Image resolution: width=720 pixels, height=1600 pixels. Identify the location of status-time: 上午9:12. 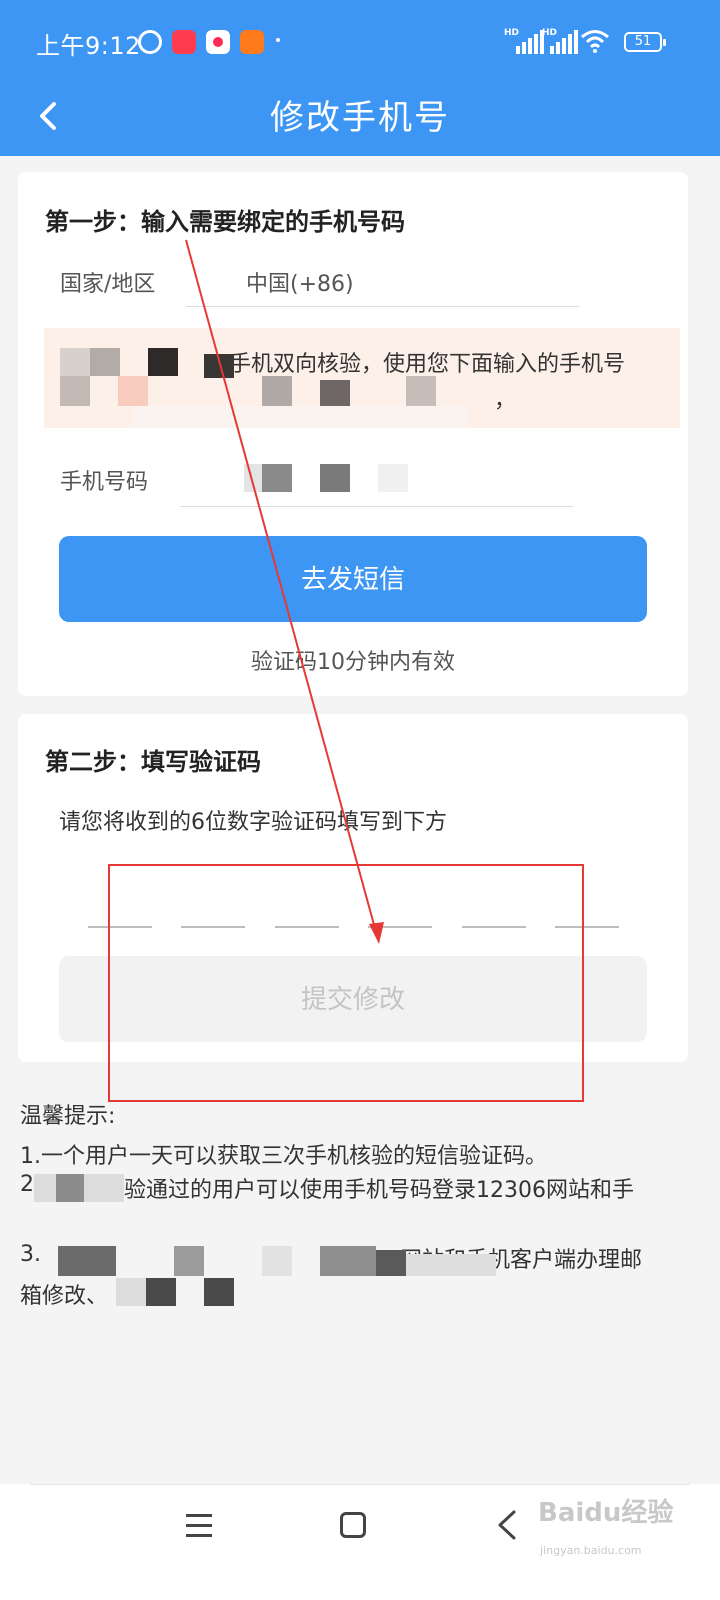
(88, 46).